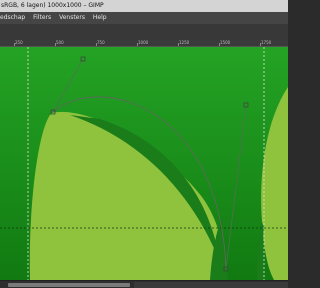 The height and width of the screenshot is (288, 320). Describe the element at coordinates (100, 18) in the screenshot. I see `menu-item-help: Help` at that location.